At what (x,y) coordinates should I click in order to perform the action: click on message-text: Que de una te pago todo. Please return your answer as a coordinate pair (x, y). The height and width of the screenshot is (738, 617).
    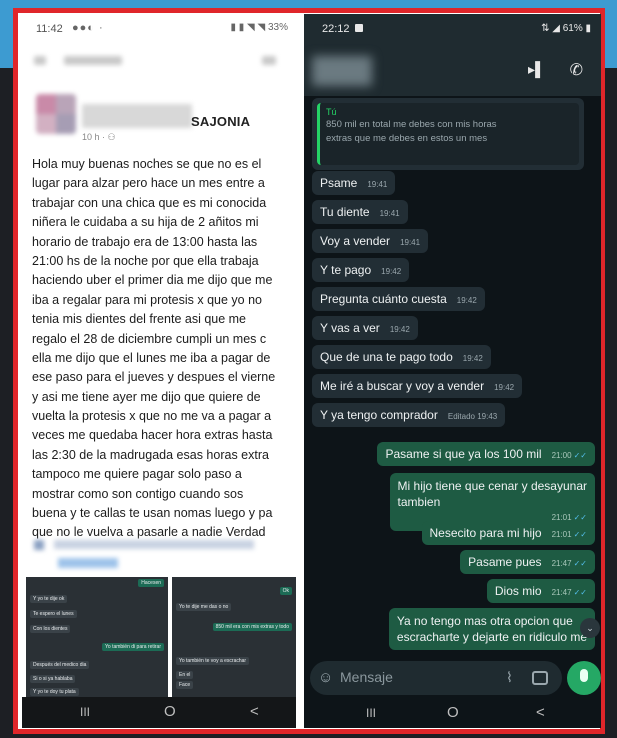
    Looking at the image, I should click on (386, 357).